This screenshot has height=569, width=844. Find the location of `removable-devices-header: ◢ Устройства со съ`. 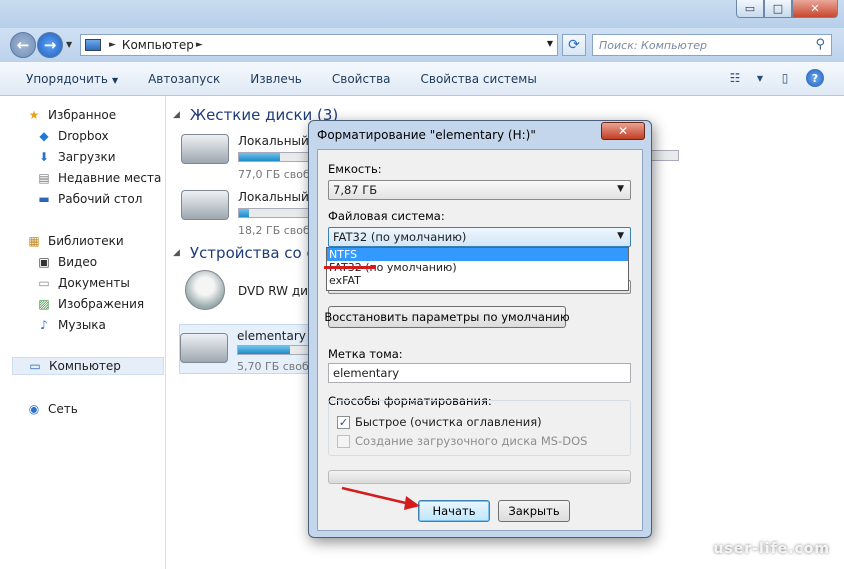

removable-devices-header: ◢ Устройства со съ is located at coordinates (249, 253).